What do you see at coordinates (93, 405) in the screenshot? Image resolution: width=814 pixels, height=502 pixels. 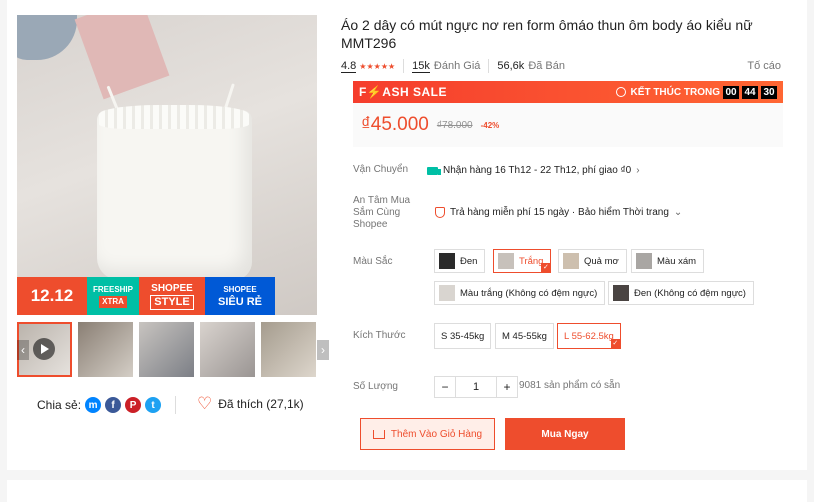 I see `messenger-icon: m` at bounding box center [93, 405].